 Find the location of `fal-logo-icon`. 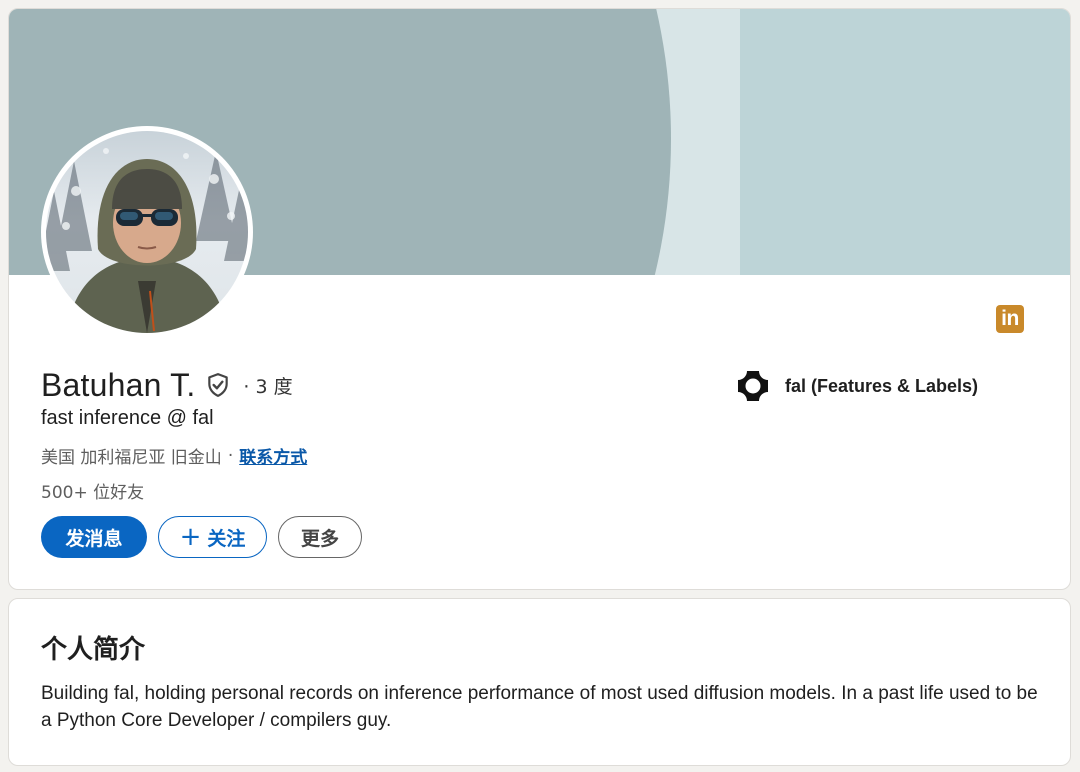

fal-logo-icon is located at coordinates (753, 386).